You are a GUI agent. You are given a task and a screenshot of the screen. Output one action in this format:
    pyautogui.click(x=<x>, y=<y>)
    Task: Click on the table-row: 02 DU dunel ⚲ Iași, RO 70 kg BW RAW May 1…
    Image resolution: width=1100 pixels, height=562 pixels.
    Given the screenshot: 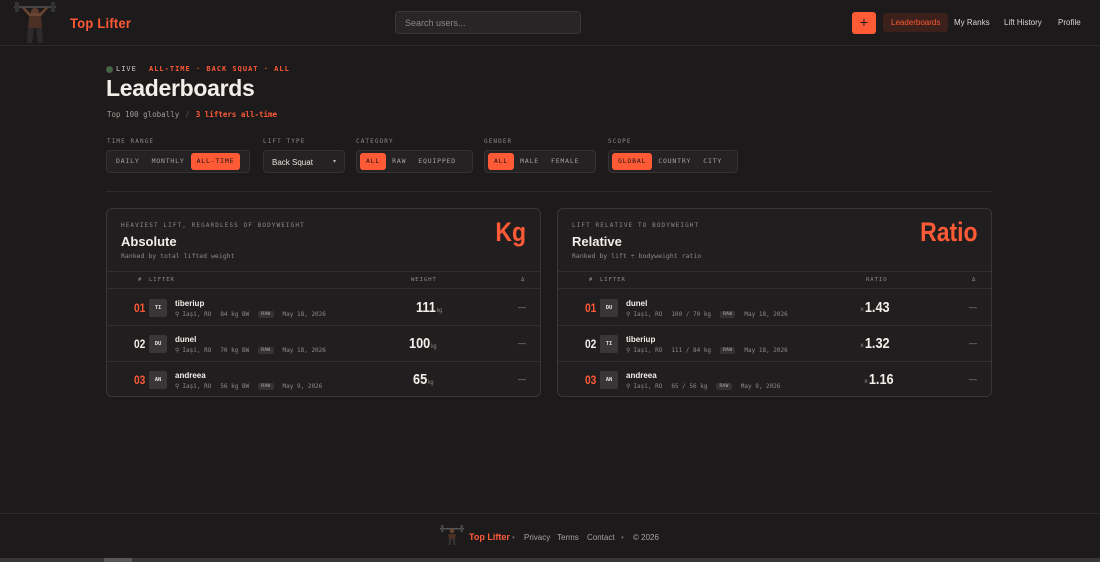 What is the action you would take?
    pyautogui.click(x=323, y=344)
    